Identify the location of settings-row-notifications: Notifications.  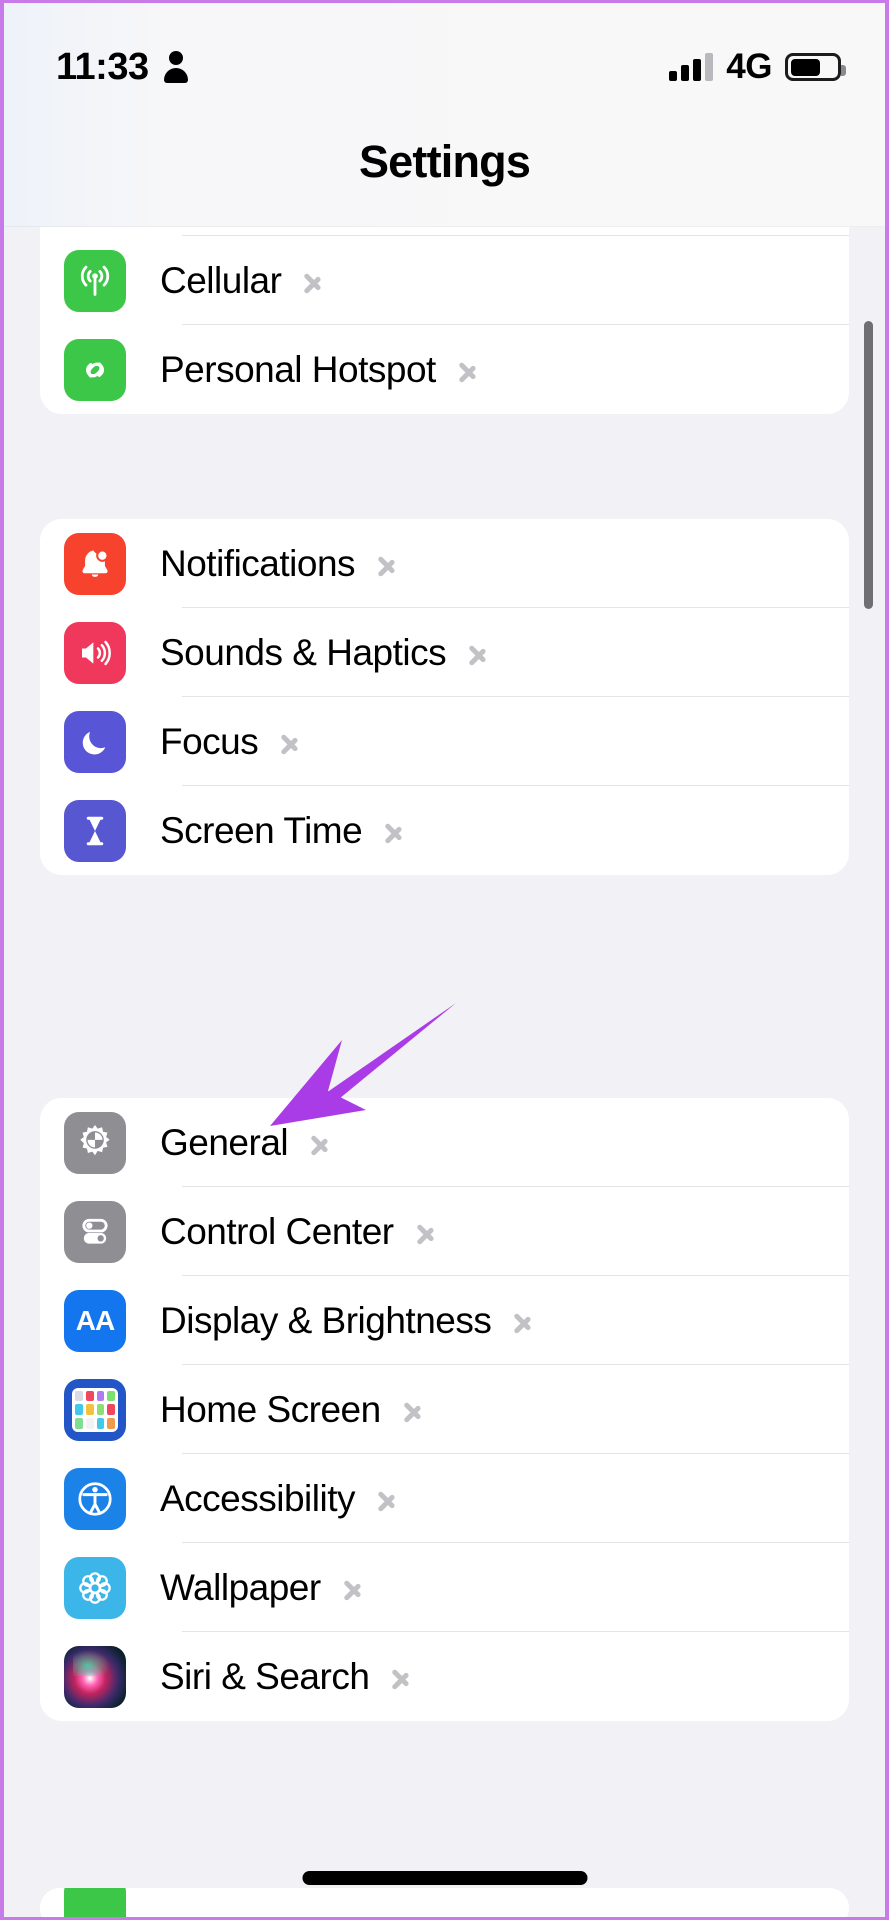
(444, 563).